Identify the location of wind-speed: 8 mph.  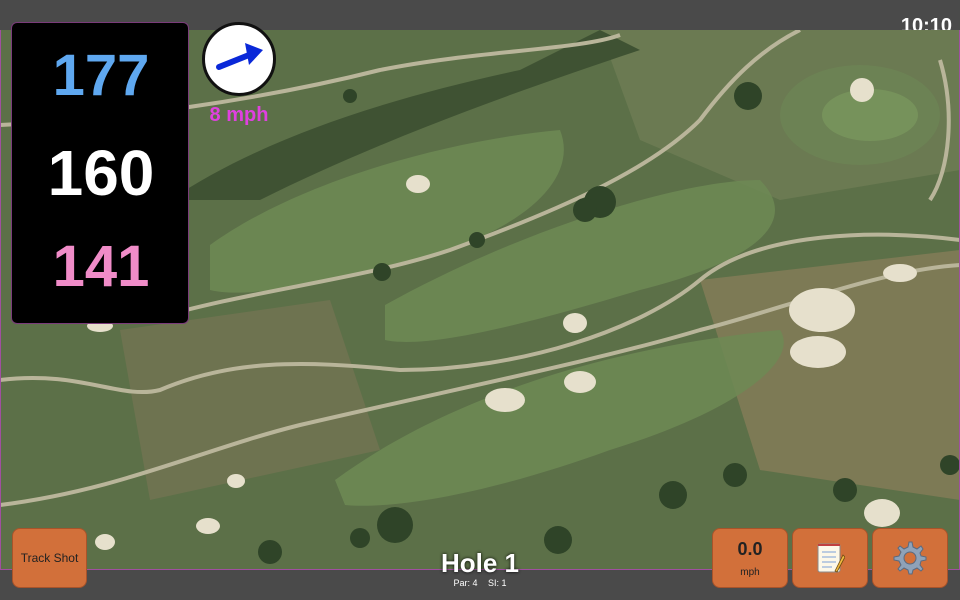
(239, 115).